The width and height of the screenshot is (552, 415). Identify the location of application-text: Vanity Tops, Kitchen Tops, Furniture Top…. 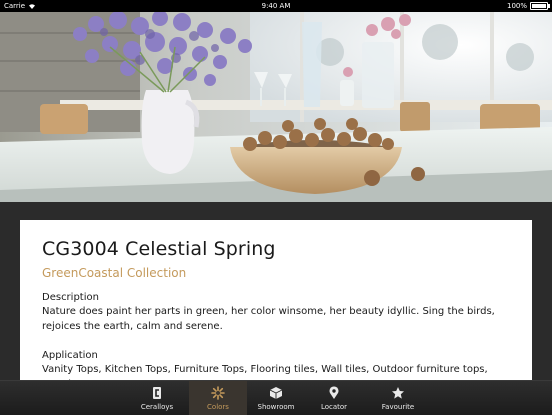
(265, 372).